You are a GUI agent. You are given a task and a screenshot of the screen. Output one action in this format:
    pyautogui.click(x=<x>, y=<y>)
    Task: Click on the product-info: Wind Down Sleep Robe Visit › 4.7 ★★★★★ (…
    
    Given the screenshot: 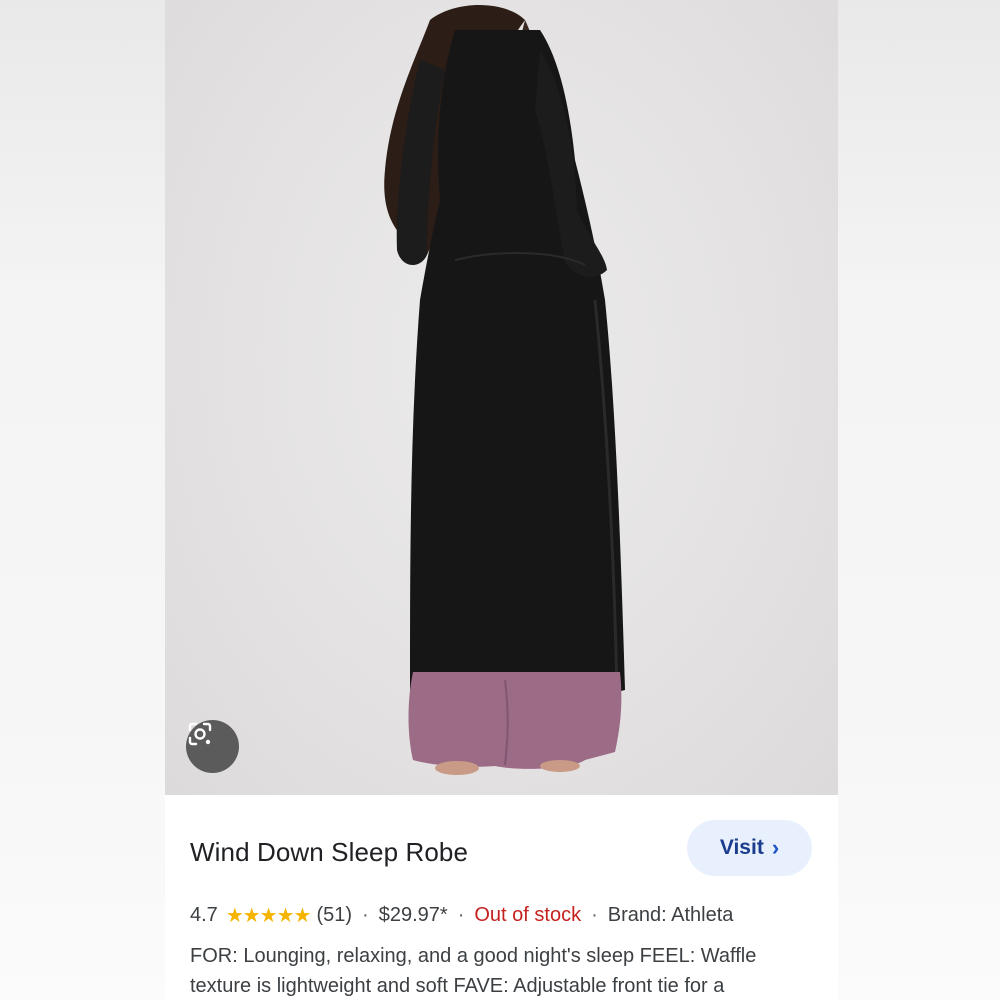 What is the action you would take?
    pyautogui.click(x=501, y=897)
    